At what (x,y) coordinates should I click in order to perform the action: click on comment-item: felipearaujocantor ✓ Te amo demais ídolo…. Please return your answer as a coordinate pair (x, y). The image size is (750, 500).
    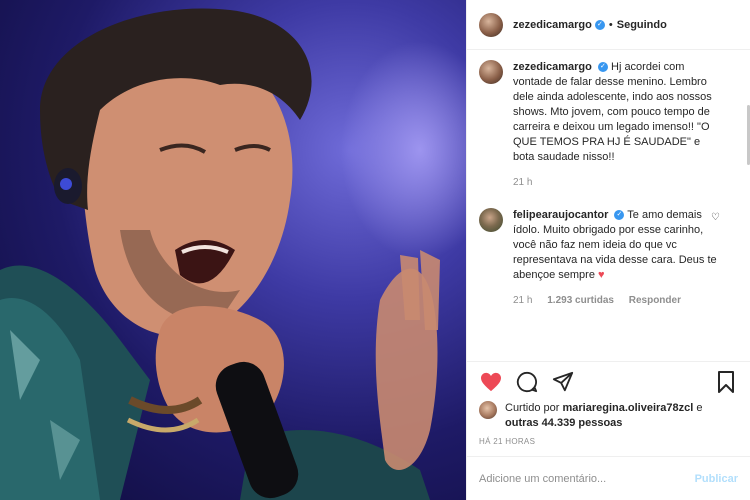
    Looking at the image, I should click on (608, 258).